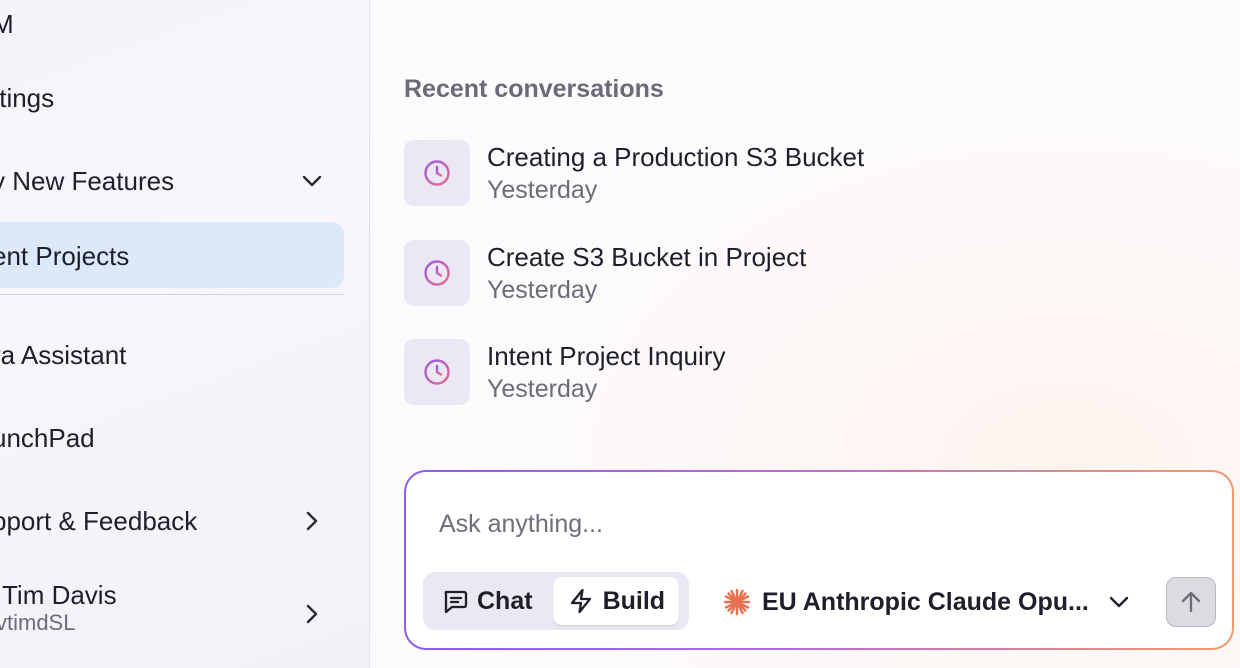 This screenshot has height=668, width=1240. I want to click on sidebar-item-label: ttings, so click(27, 97).